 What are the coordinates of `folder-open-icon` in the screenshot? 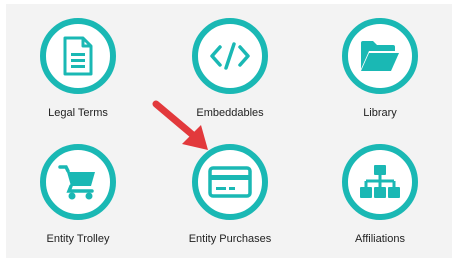 It's located at (380, 56).